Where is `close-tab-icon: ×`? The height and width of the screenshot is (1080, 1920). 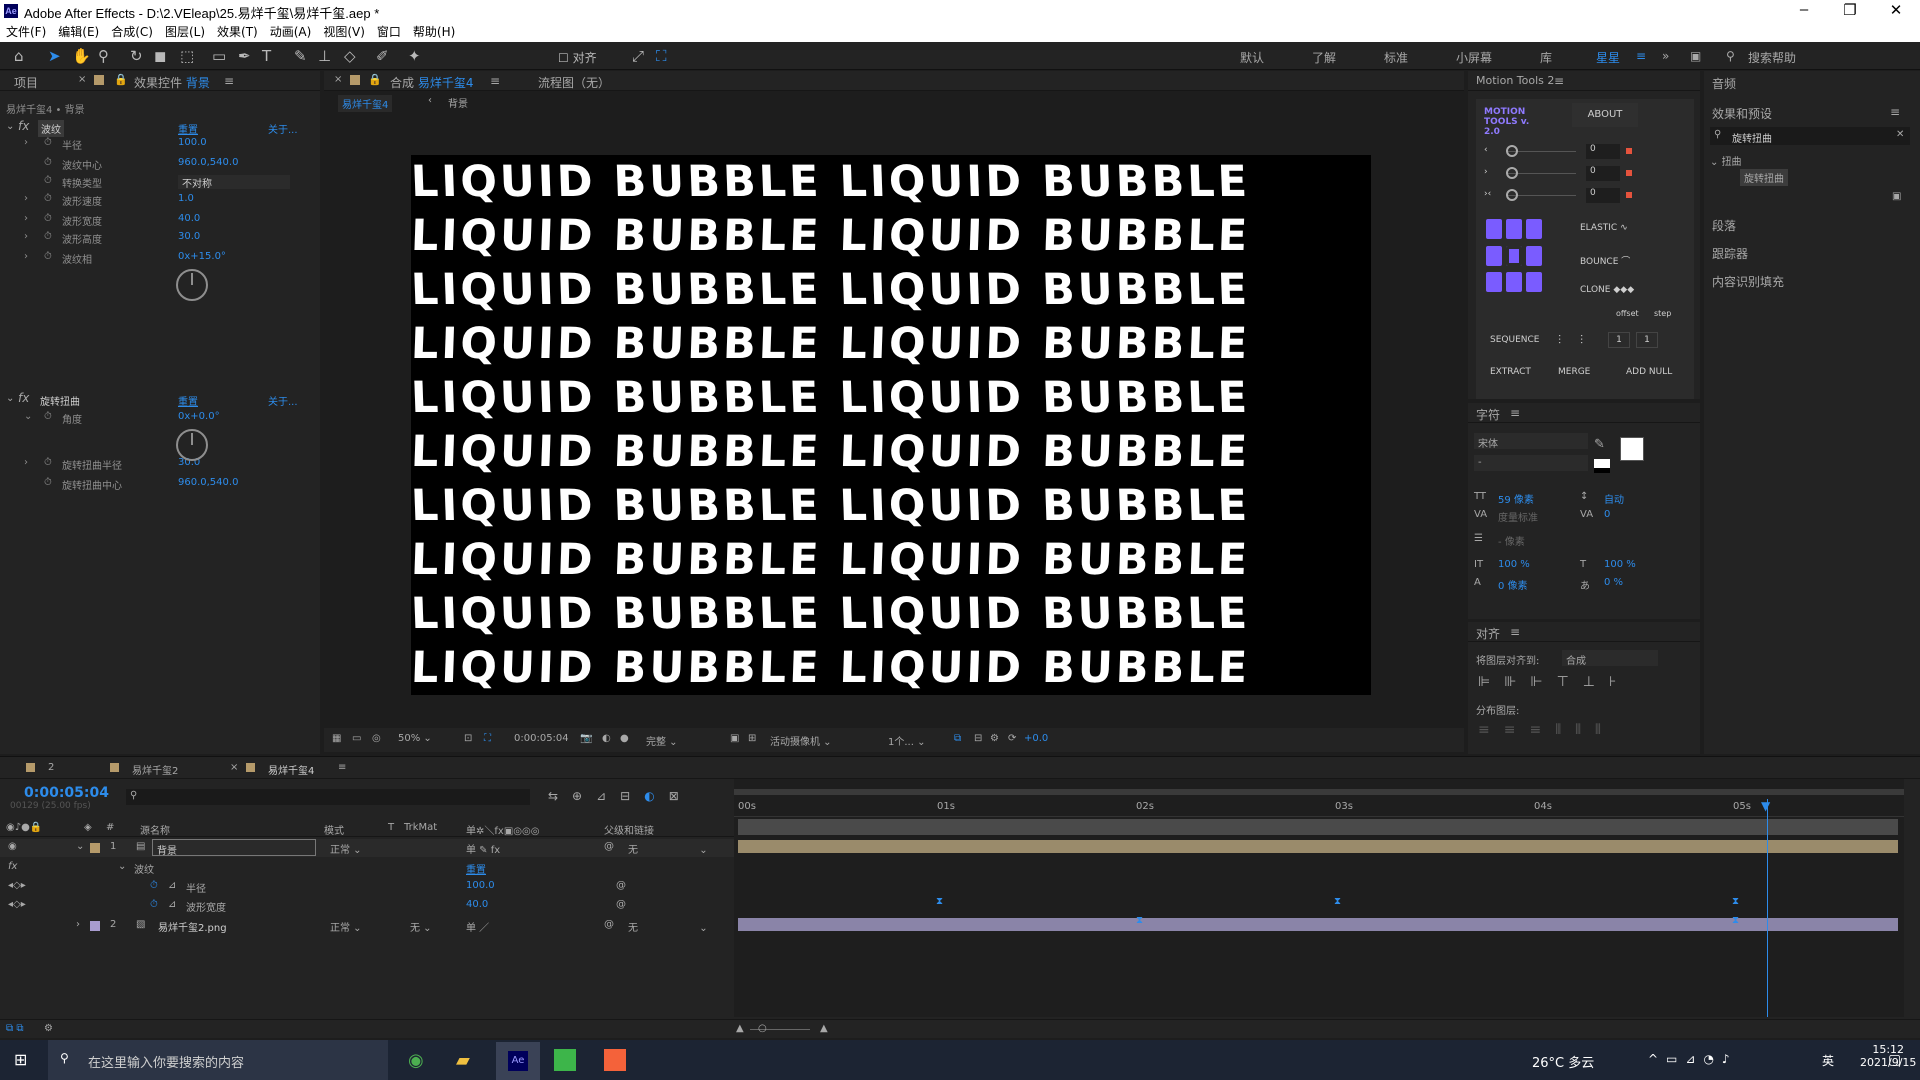 close-tab-icon: × is located at coordinates (338, 79).